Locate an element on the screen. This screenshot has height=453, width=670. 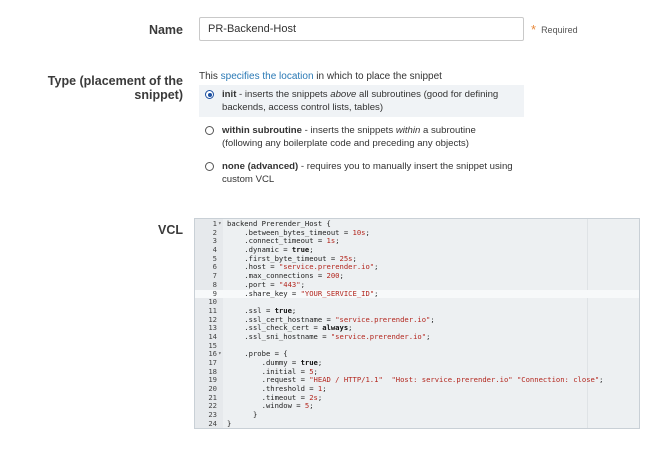
radio-init is located at coordinates (209, 94).